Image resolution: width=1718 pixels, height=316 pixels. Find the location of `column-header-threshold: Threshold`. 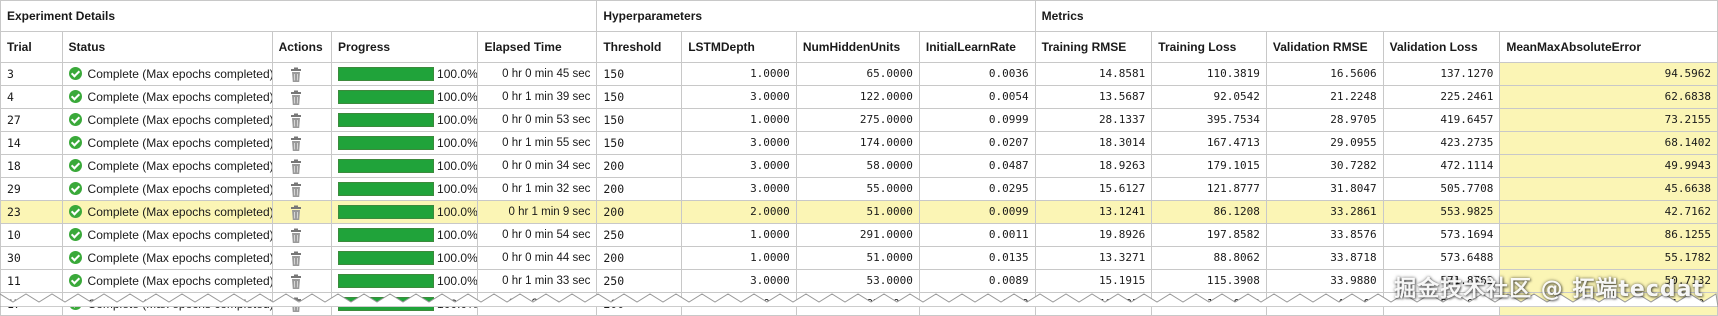

column-header-threshold: Threshold is located at coordinates (639, 47).